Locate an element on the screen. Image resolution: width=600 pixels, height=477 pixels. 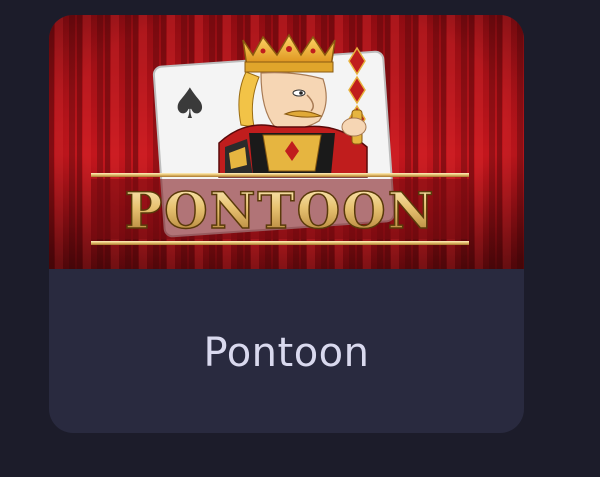
pontoon-logo: PONTOON is located at coordinates (280, 209).